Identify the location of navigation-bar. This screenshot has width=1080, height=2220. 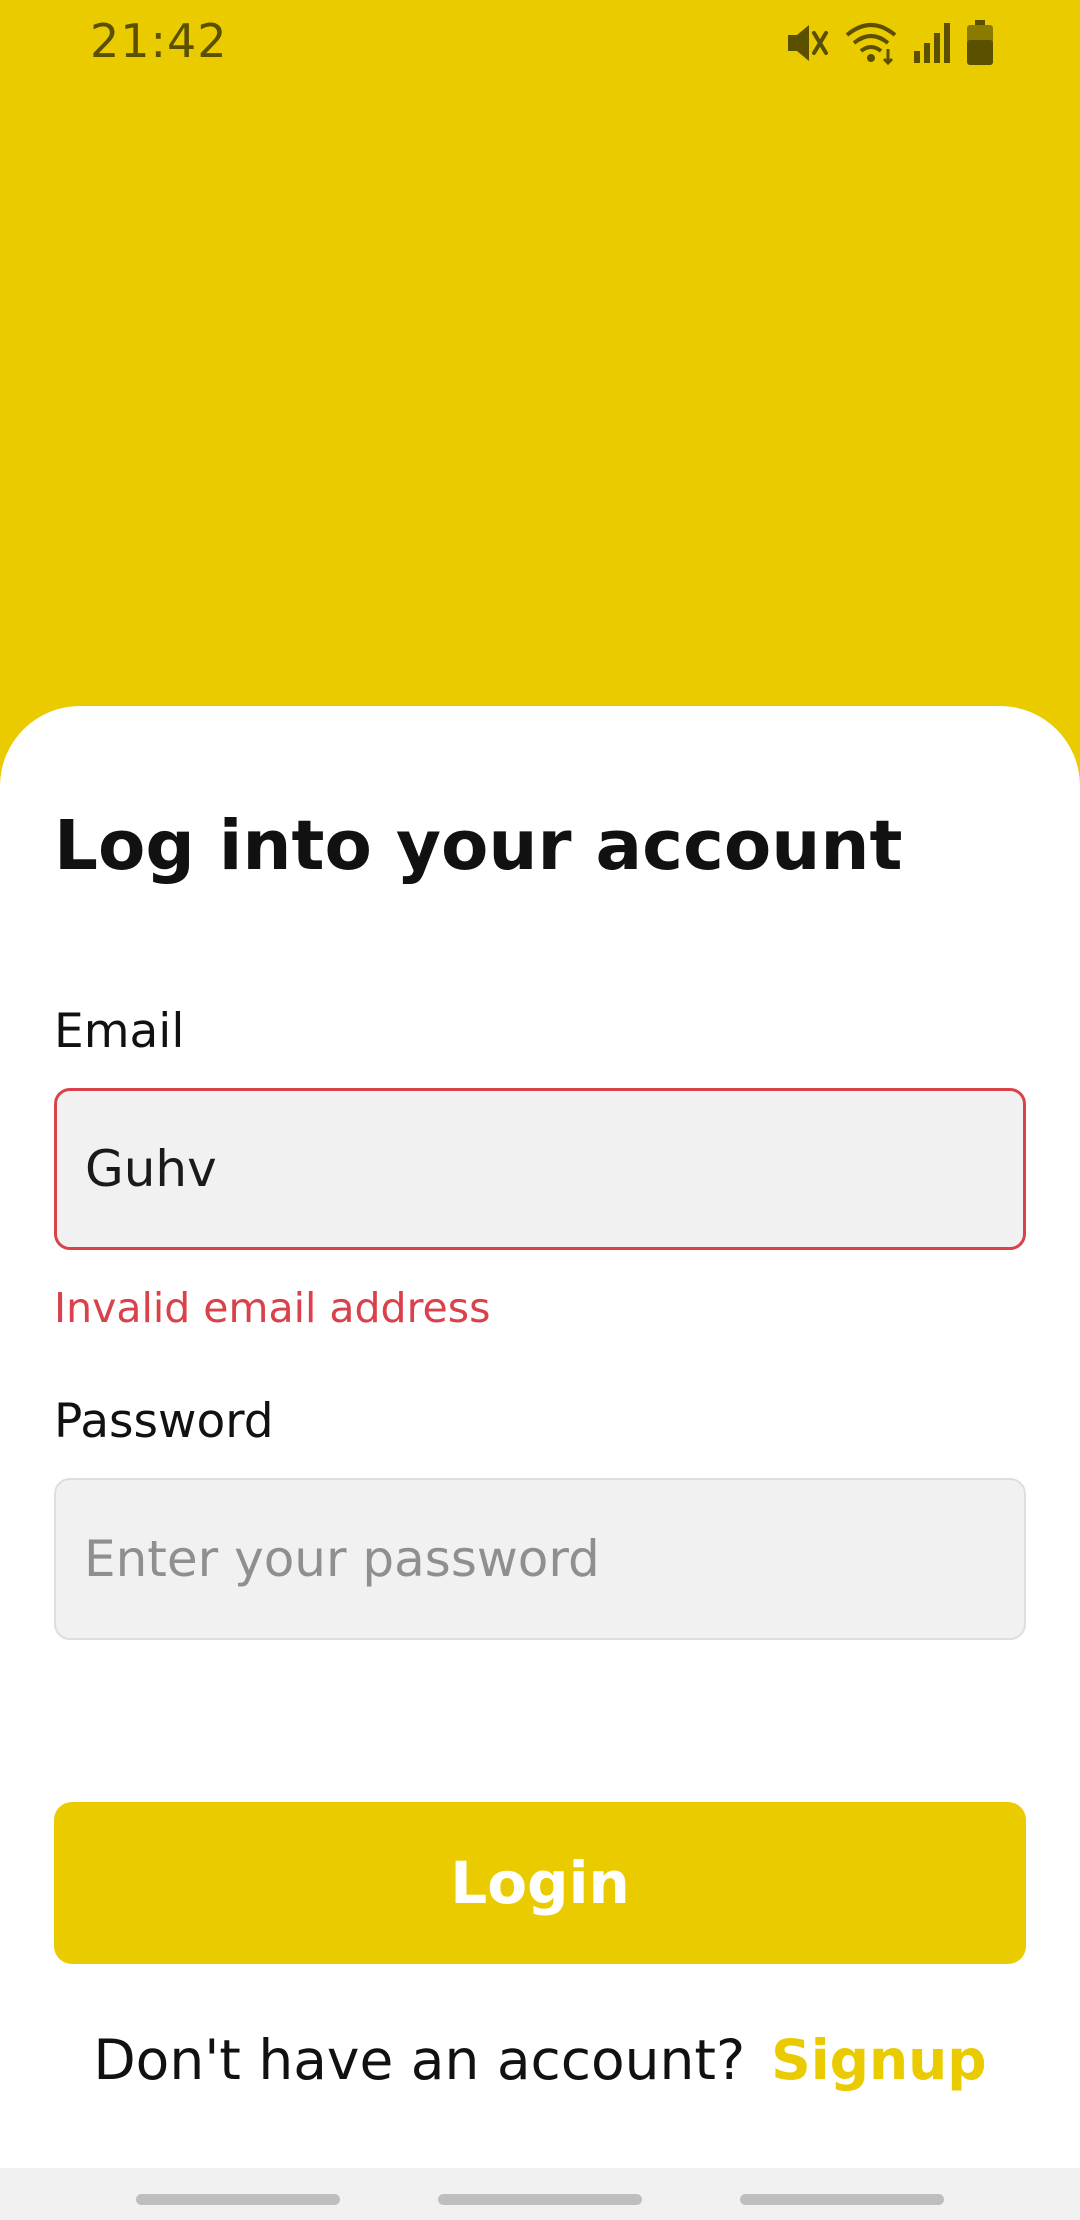
(540, 2194).